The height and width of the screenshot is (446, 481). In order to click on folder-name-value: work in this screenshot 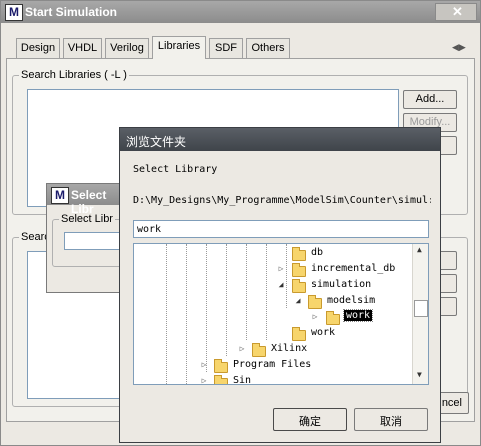, I will do `click(149, 229)`.